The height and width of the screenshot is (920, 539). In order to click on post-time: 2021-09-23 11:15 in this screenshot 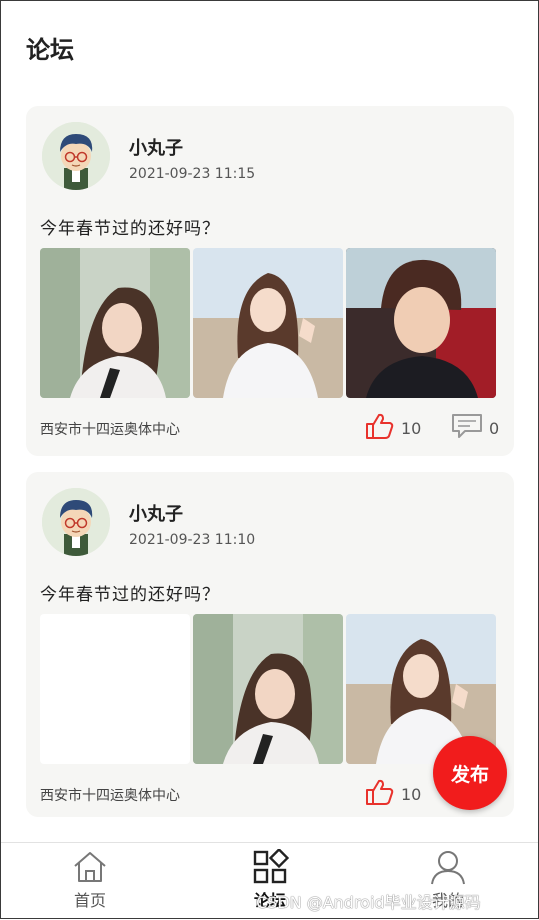, I will do `click(192, 174)`.